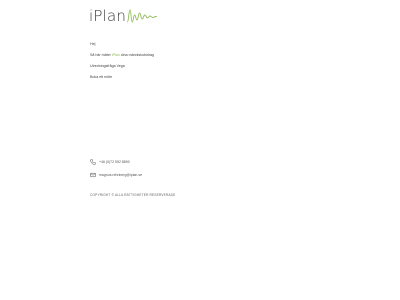 The image size is (400, 300). I want to click on menu-item-utredning: Utredningsfråga Vega, so click(122, 66).